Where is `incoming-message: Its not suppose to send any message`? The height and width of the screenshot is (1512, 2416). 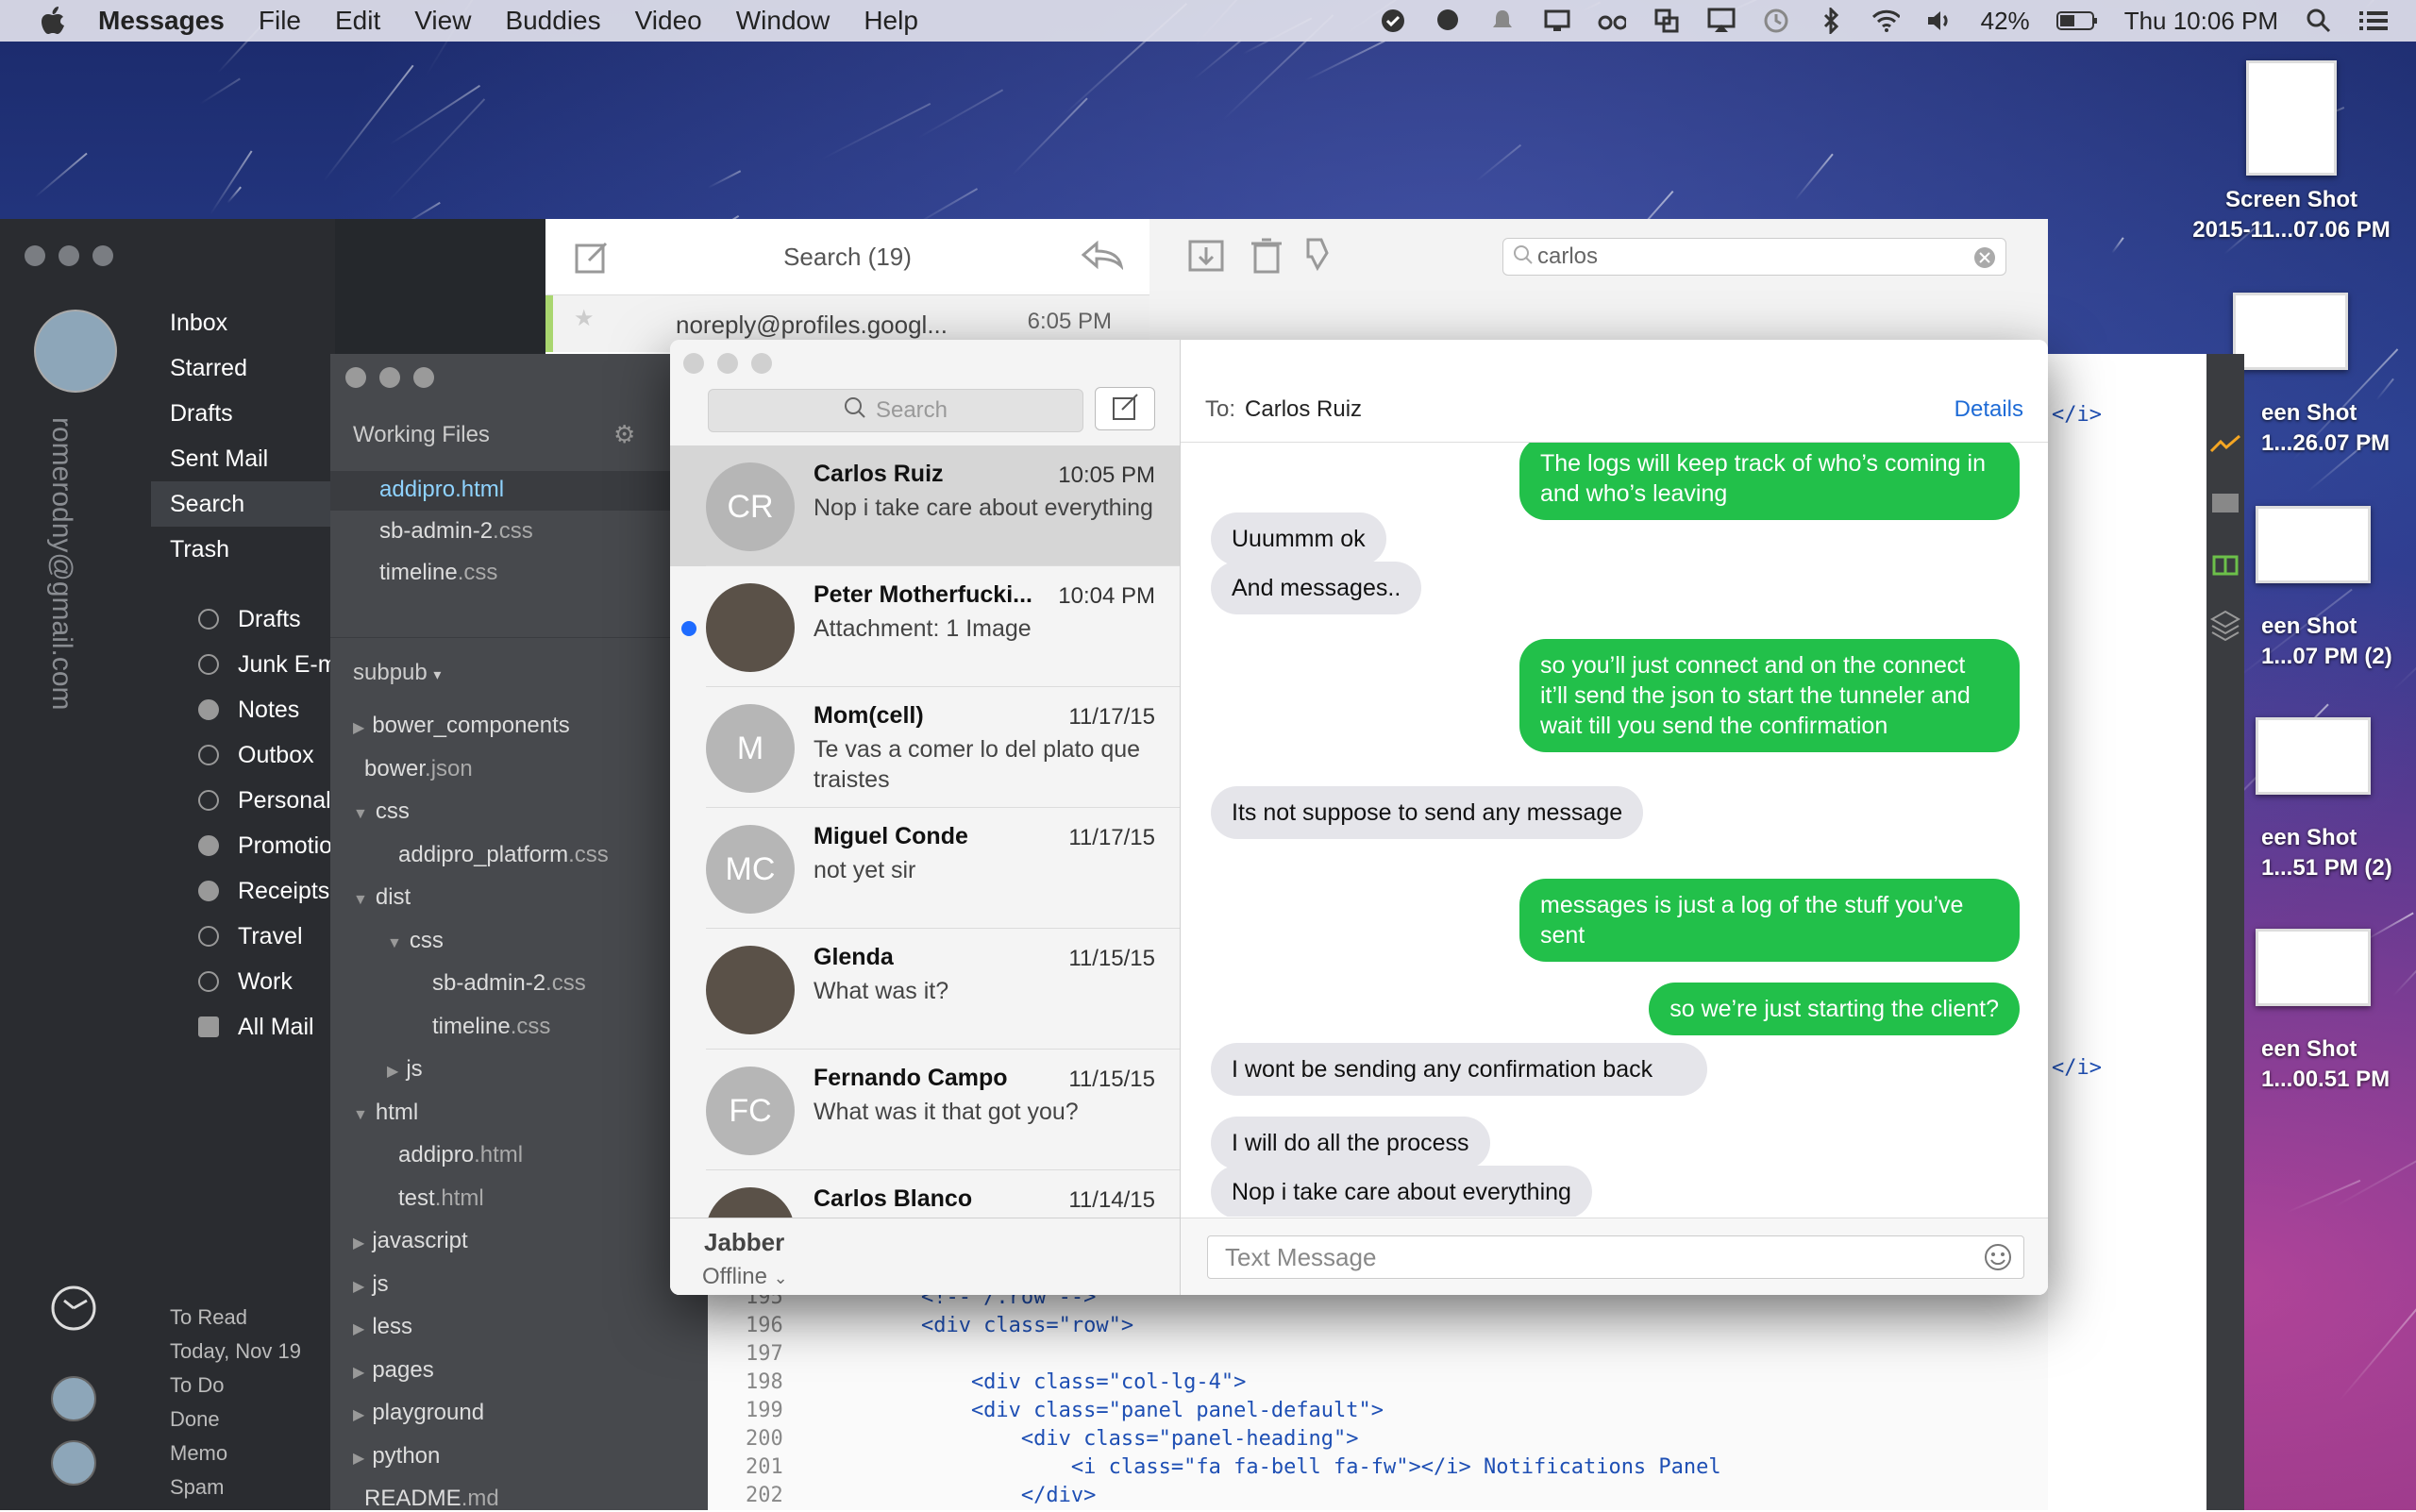
incoming-message: Its not suppose to send any message is located at coordinates (1428, 812).